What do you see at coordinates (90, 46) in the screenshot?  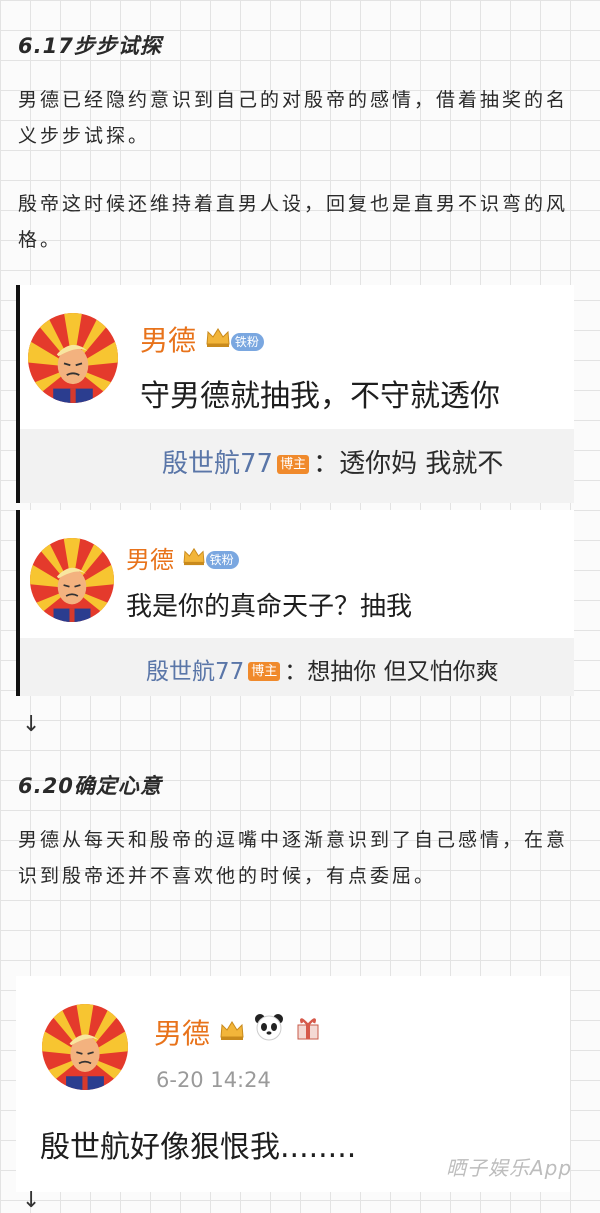 I see `section-heading-617: 6.17步步试探` at bounding box center [90, 46].